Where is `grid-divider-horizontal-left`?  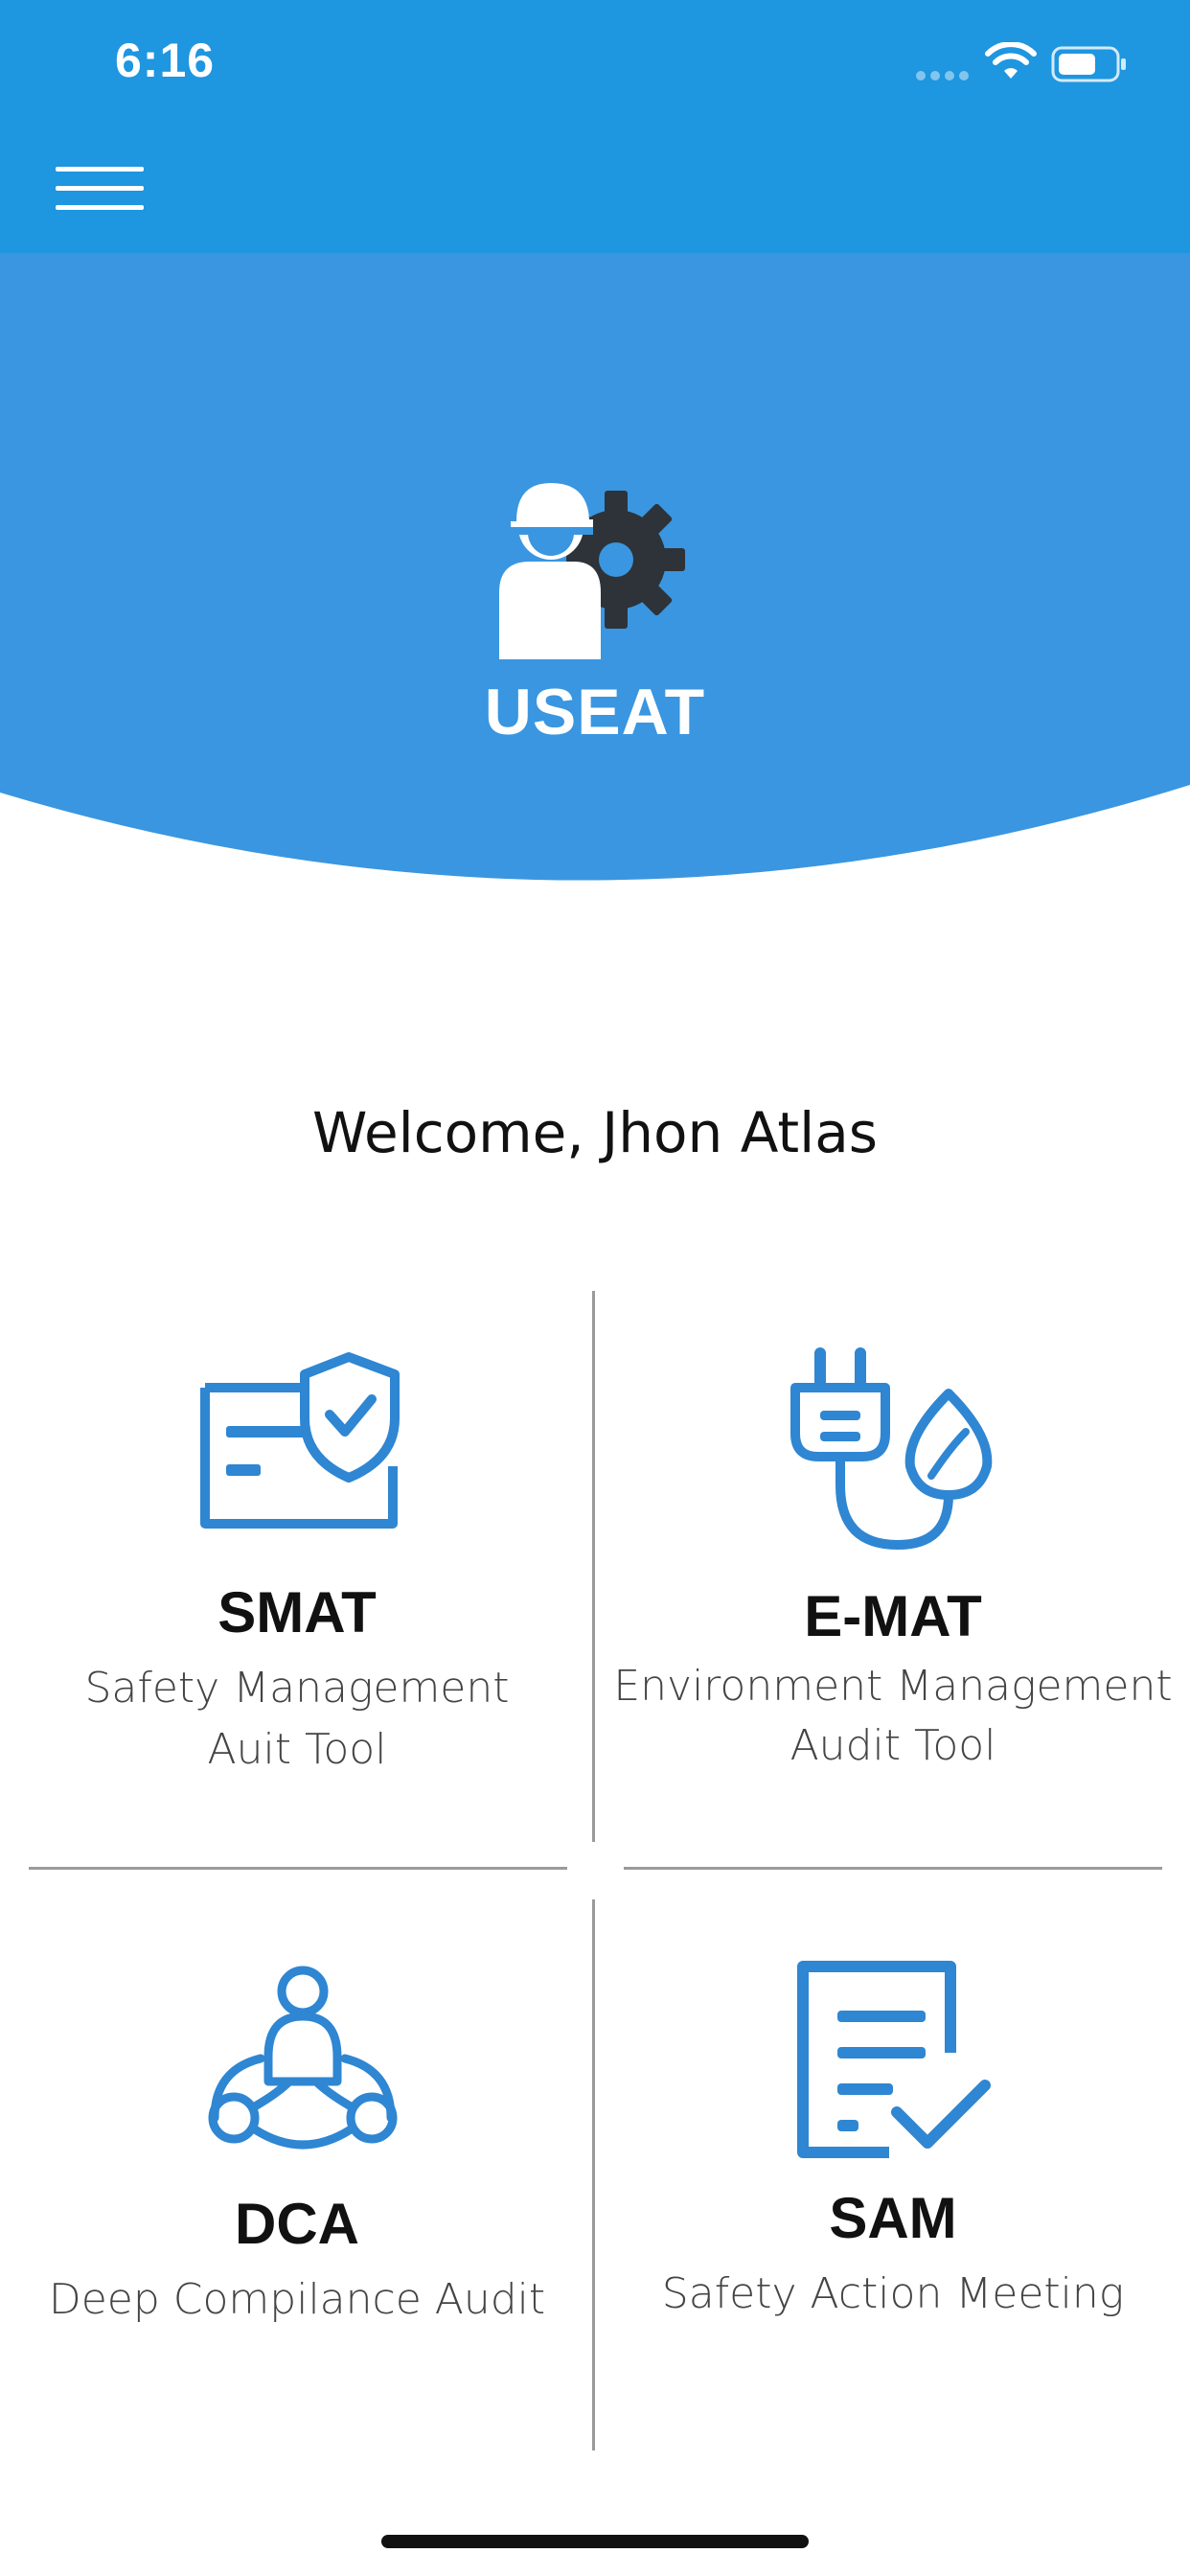 grid-divider-horizontal-left is located at coordinates (298, 1868).